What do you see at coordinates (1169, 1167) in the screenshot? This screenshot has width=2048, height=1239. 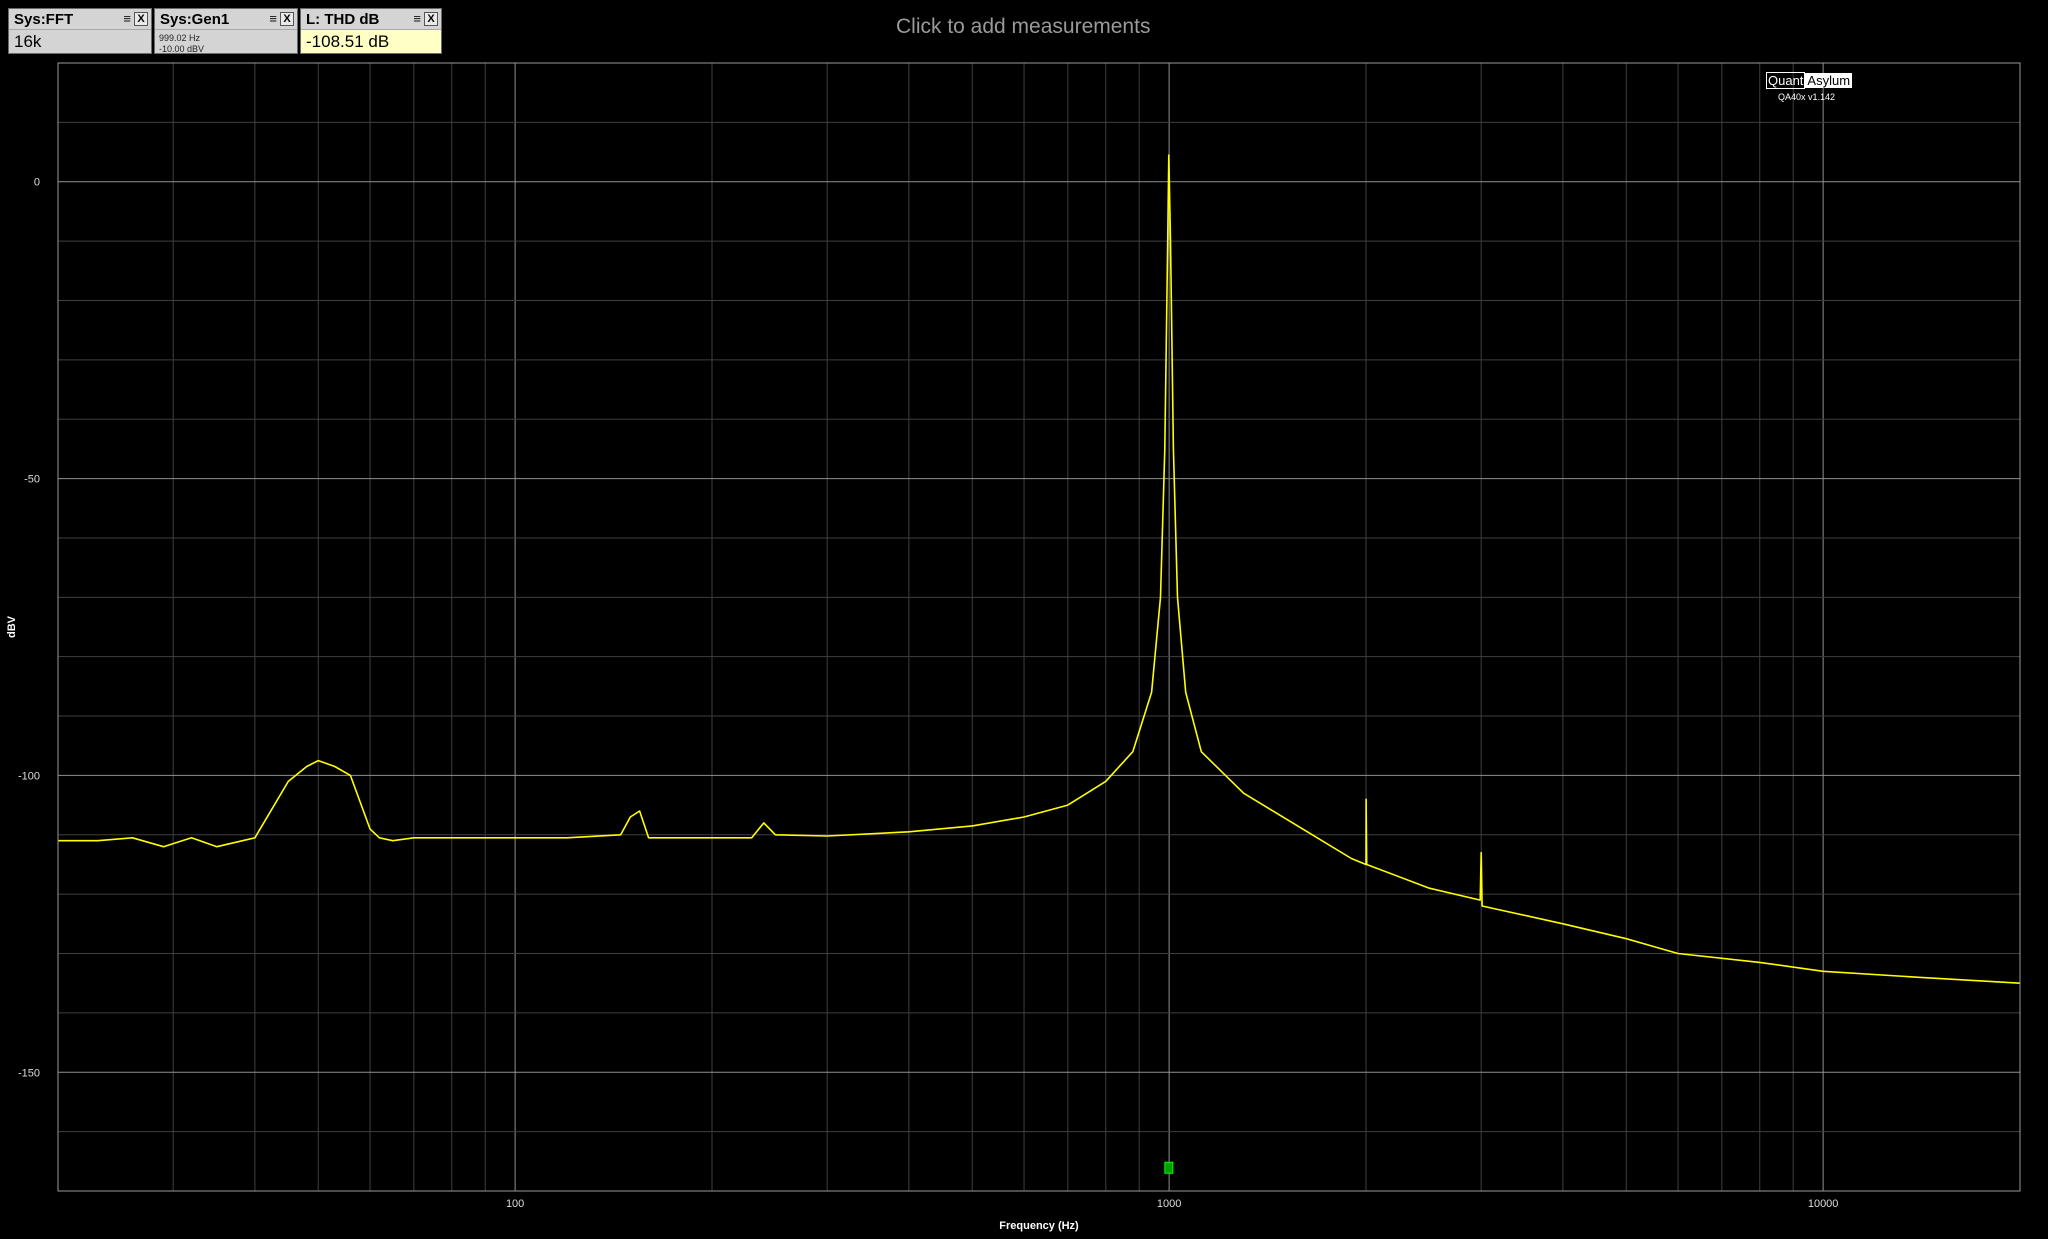 I see `fundamental-marker` at bounding box center [1169, 1167].